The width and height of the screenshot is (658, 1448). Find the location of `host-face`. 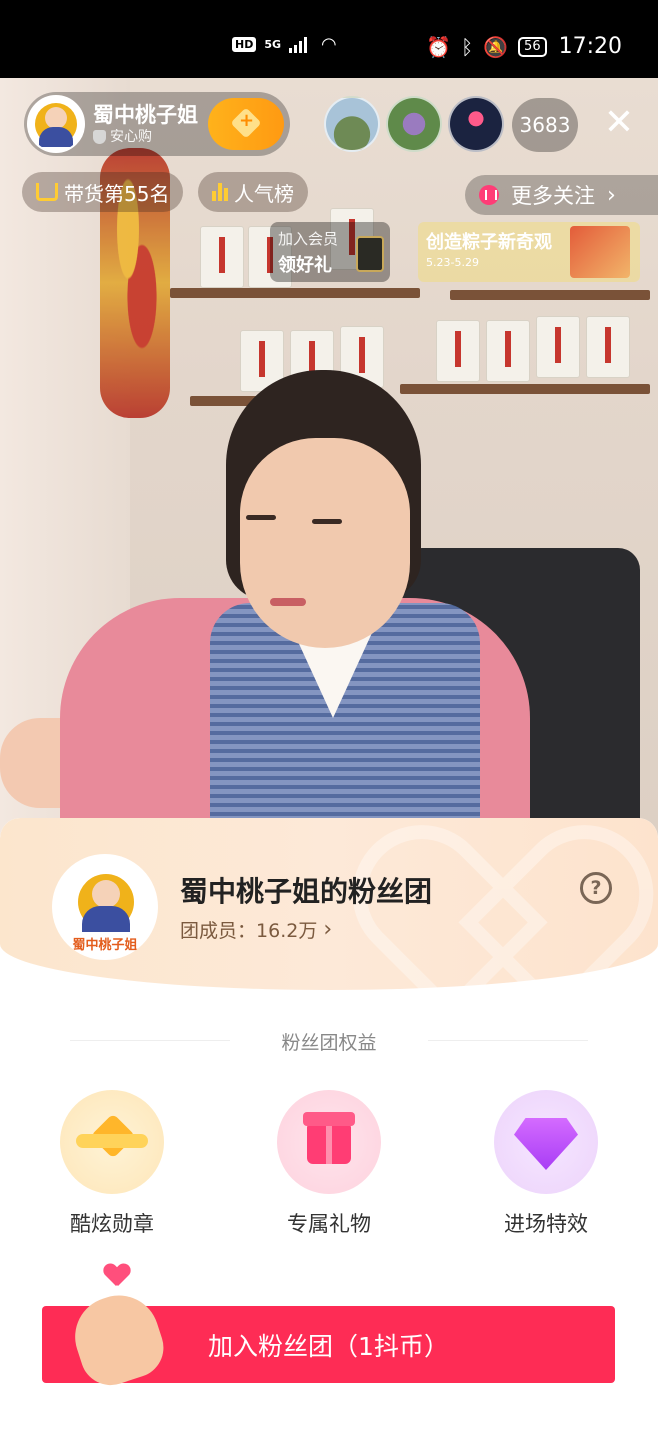

host-face is located at coordinates (325, 543).